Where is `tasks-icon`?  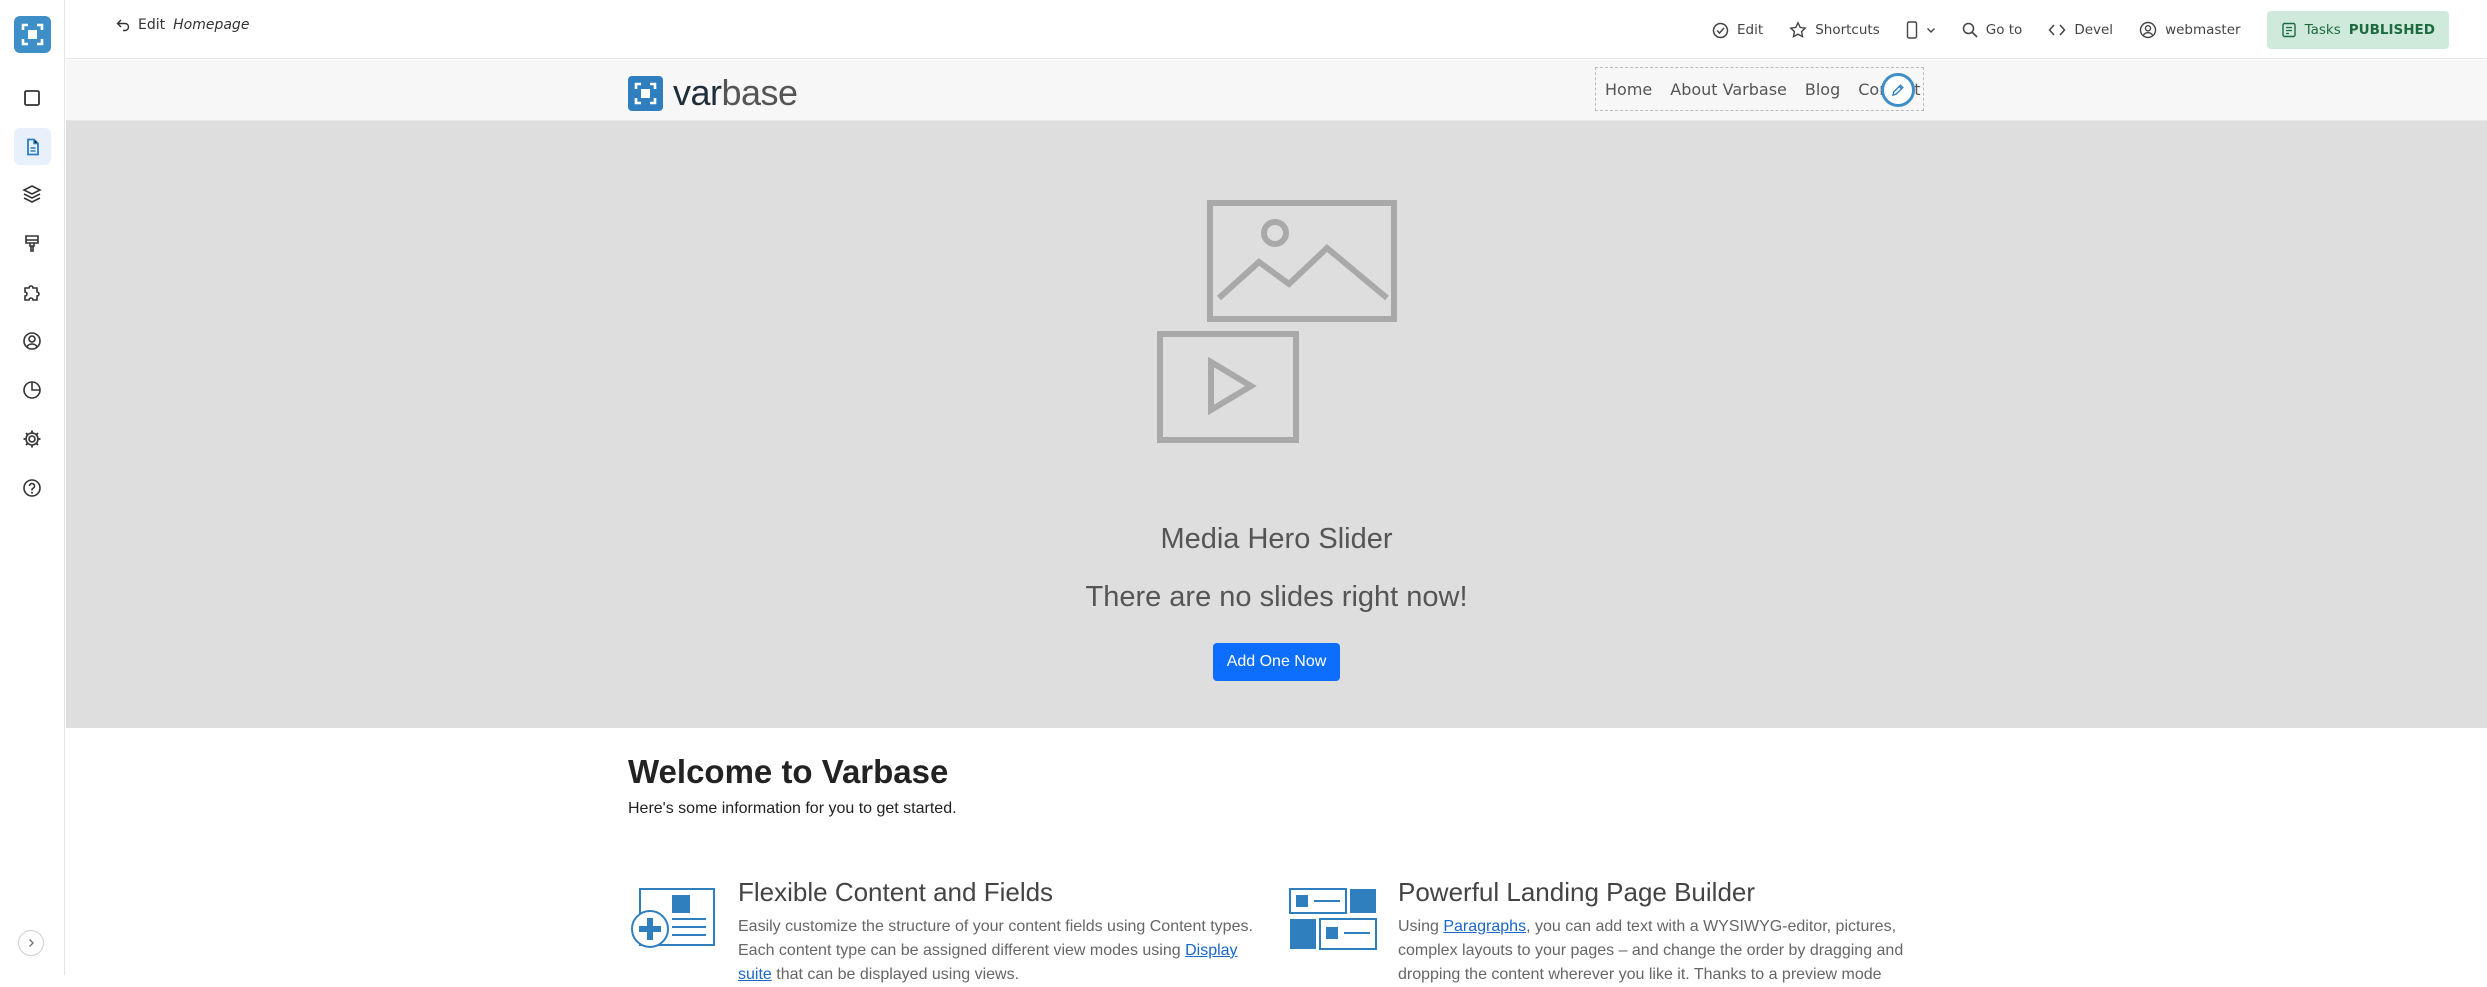 tasks-icon is located at coordinates (2288, 30).